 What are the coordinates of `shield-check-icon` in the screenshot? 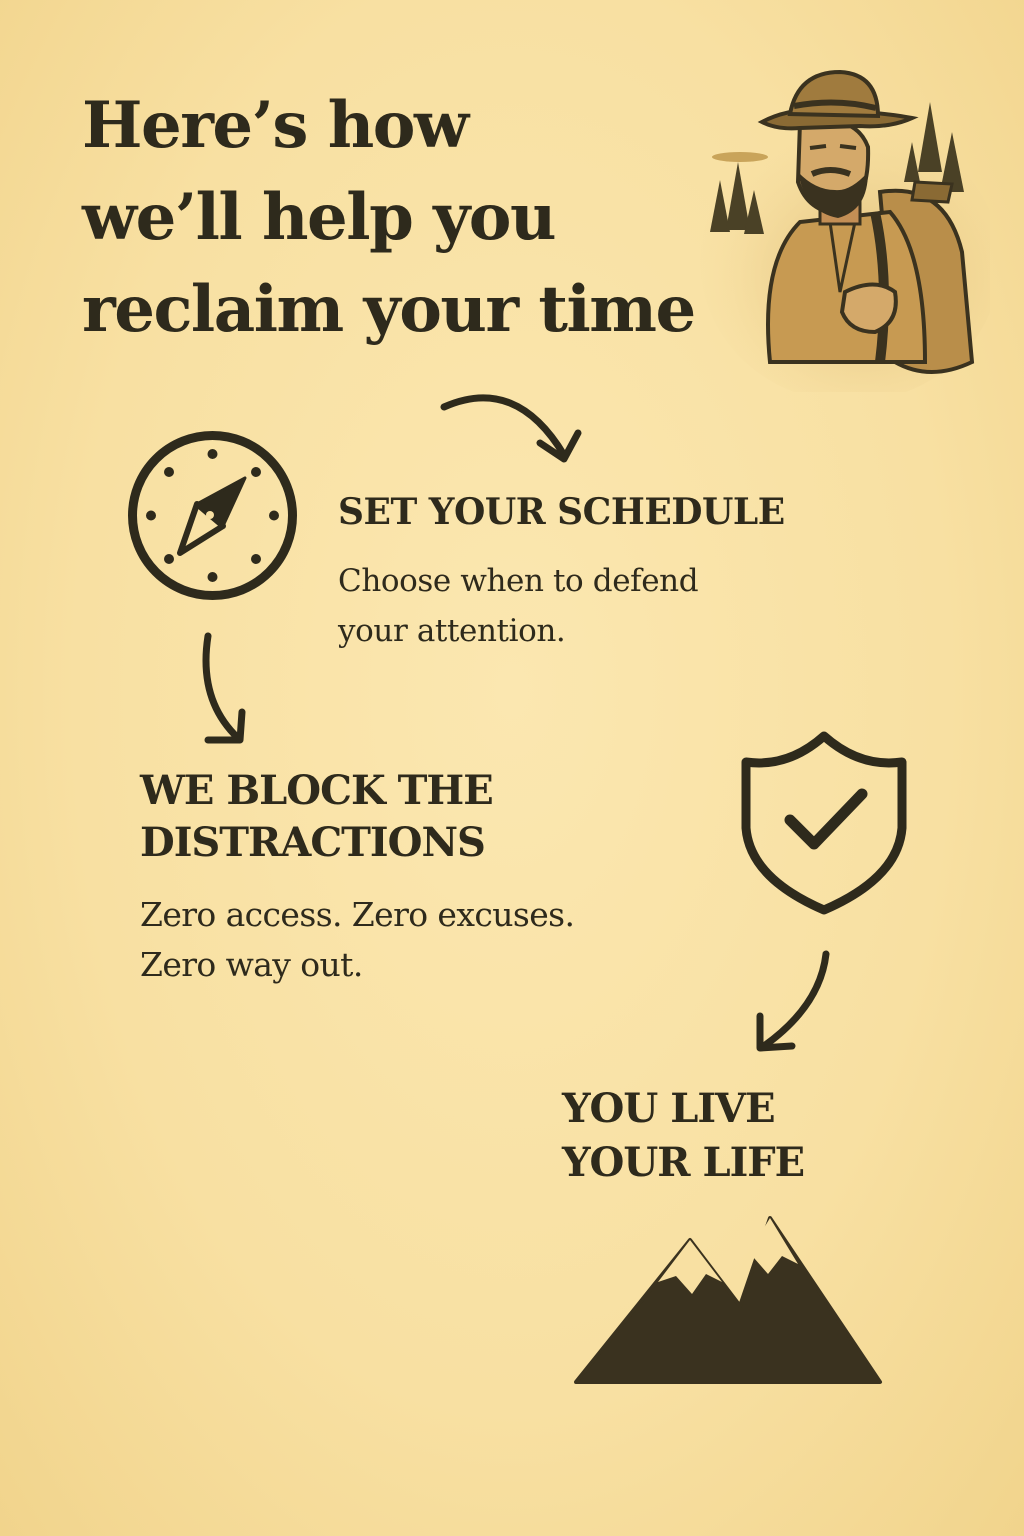 It's located at (824, 823).